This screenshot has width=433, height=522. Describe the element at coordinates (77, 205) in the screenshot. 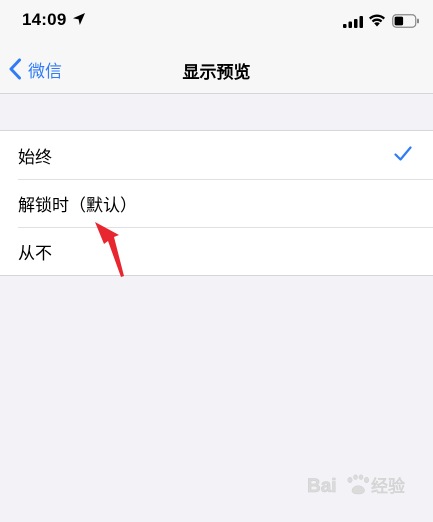

I see `option-label: 解锁时（默认）` at that location.